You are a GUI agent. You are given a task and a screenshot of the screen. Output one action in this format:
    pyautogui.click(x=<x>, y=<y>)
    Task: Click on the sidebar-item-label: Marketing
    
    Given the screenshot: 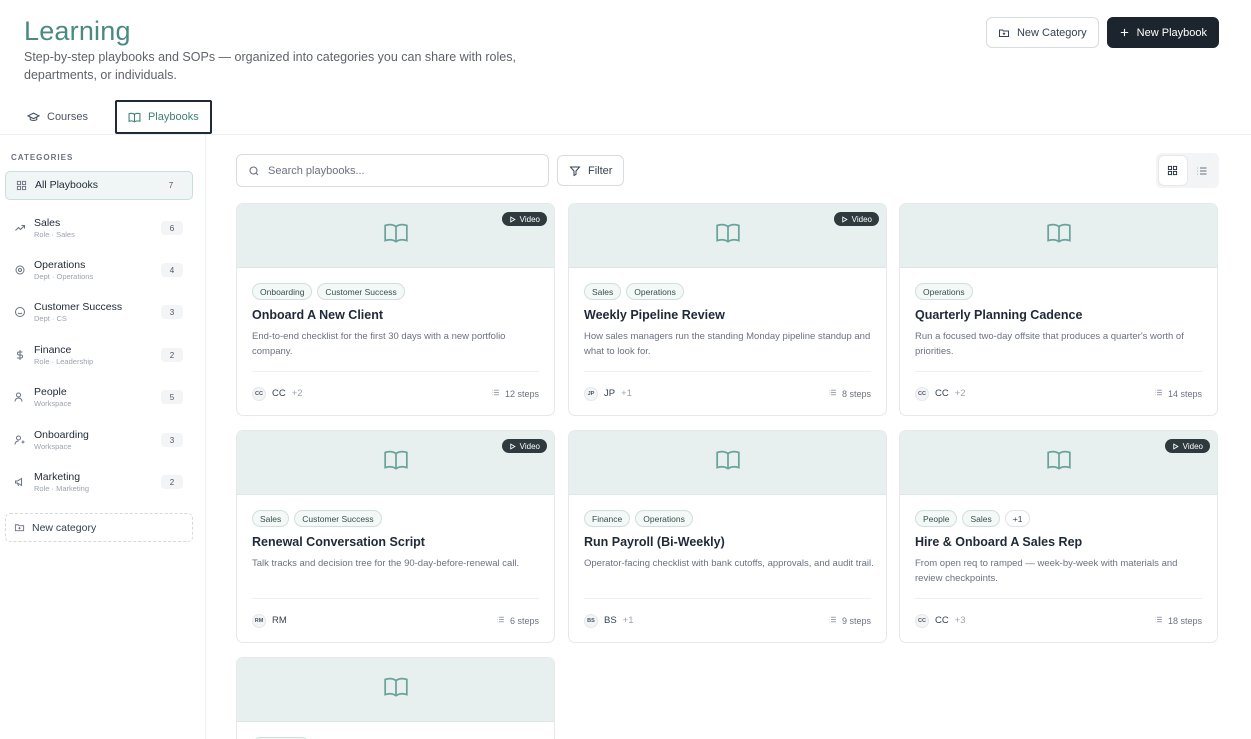 What is the action you would take?
    pyautogui.click(x=57, y=476)
    